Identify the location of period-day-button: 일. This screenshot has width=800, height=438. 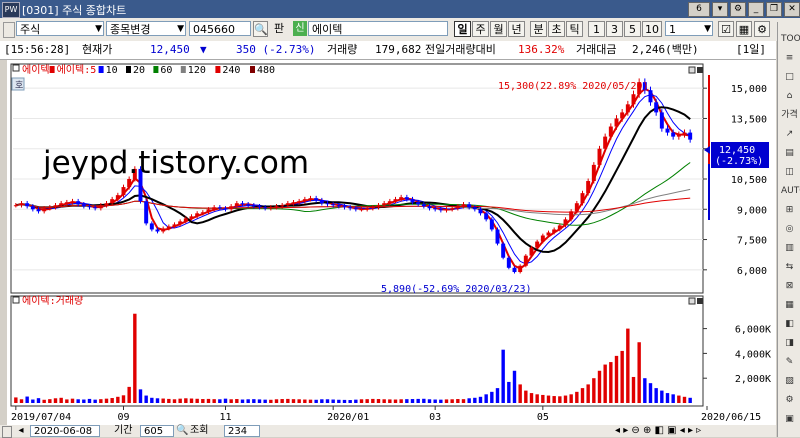
(462, 29).